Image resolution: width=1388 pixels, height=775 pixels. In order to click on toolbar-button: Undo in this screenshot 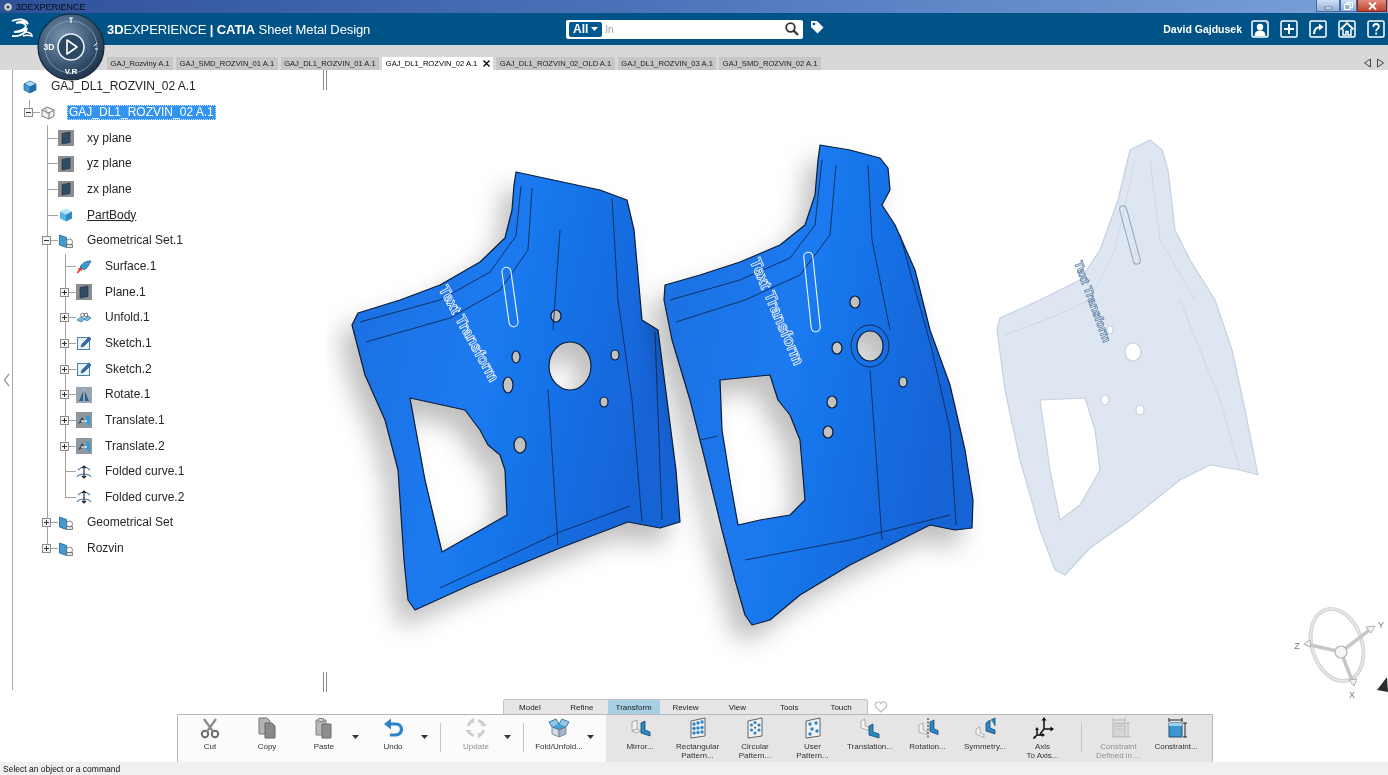, I will do `click(393, 738)`.